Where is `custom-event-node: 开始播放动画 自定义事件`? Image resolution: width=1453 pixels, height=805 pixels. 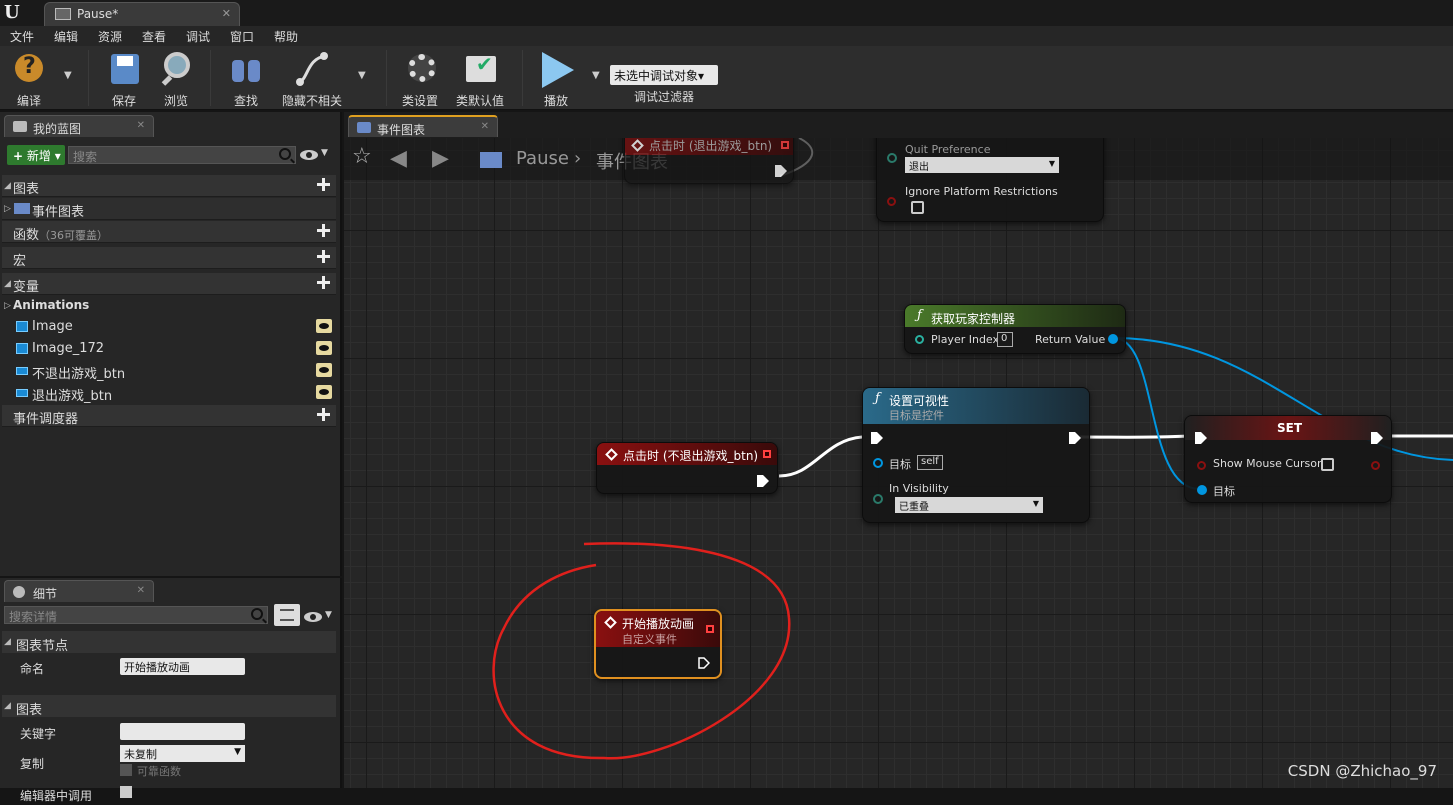
custom-event-node: 开始播放动画 自定义事件 is located at coordinates (658, 644).